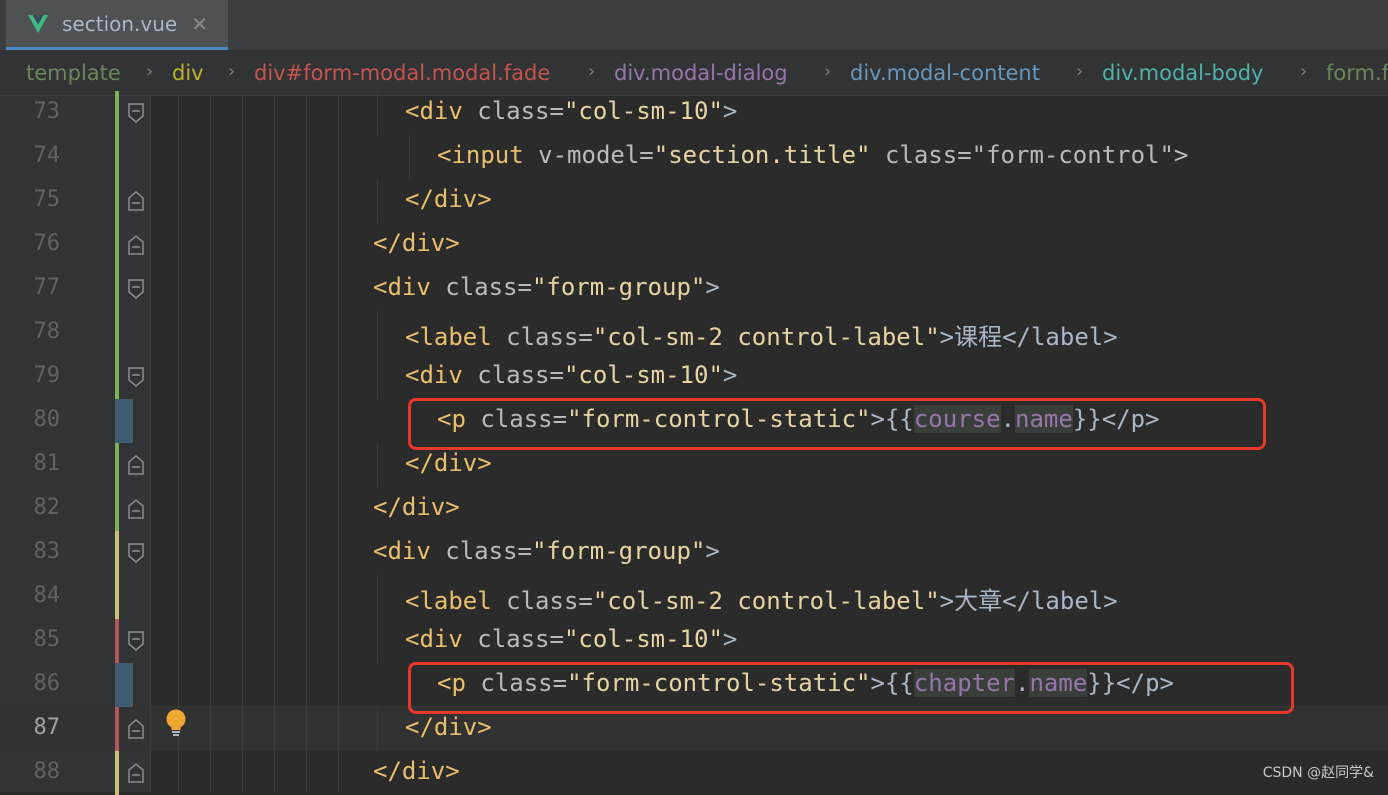  What do you see at coordinates (47, 287) in the screenshot?
I see `line-number: 77` at bounding box center [47, 287].